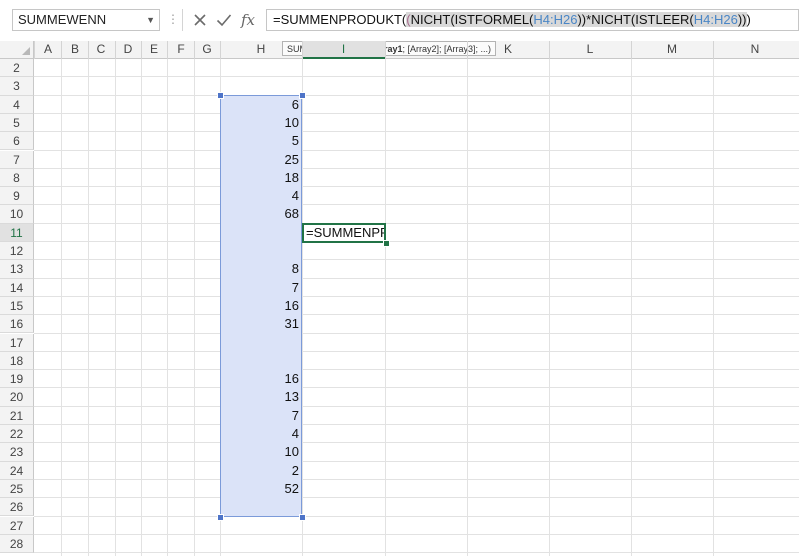 The height and width of the screenshot is (556, 799). What do you see at coordinates (508, 50) in the screenshot?
I see `column-header-k: K` at bounding box center [508, 50].